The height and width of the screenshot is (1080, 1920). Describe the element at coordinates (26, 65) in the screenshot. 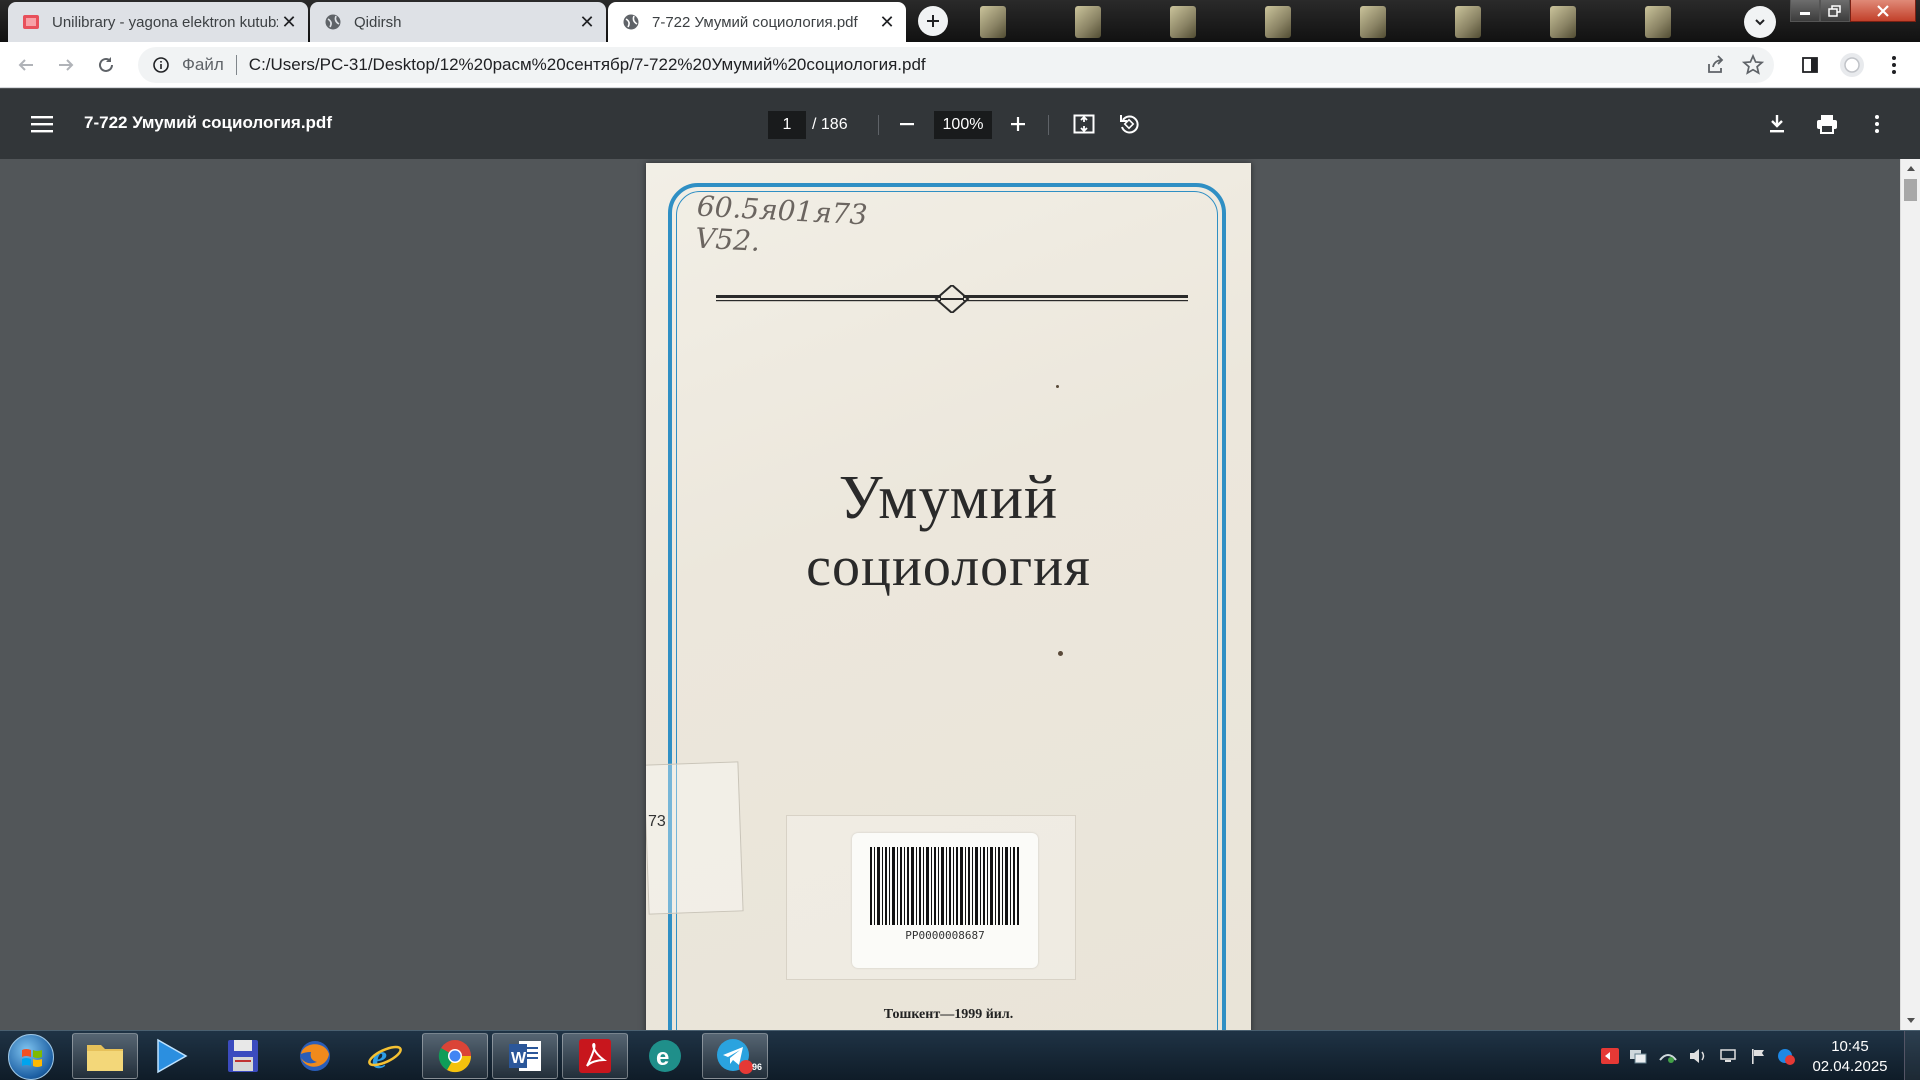

I see `back-button` at that location.